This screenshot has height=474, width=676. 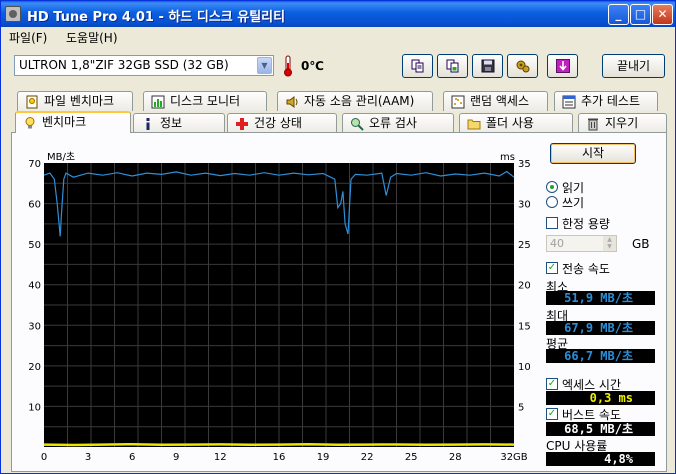 What do you see at coordinates (13, 14) in the screenshot?
I see `app-disk-icon` at bounding box center [13, 14].